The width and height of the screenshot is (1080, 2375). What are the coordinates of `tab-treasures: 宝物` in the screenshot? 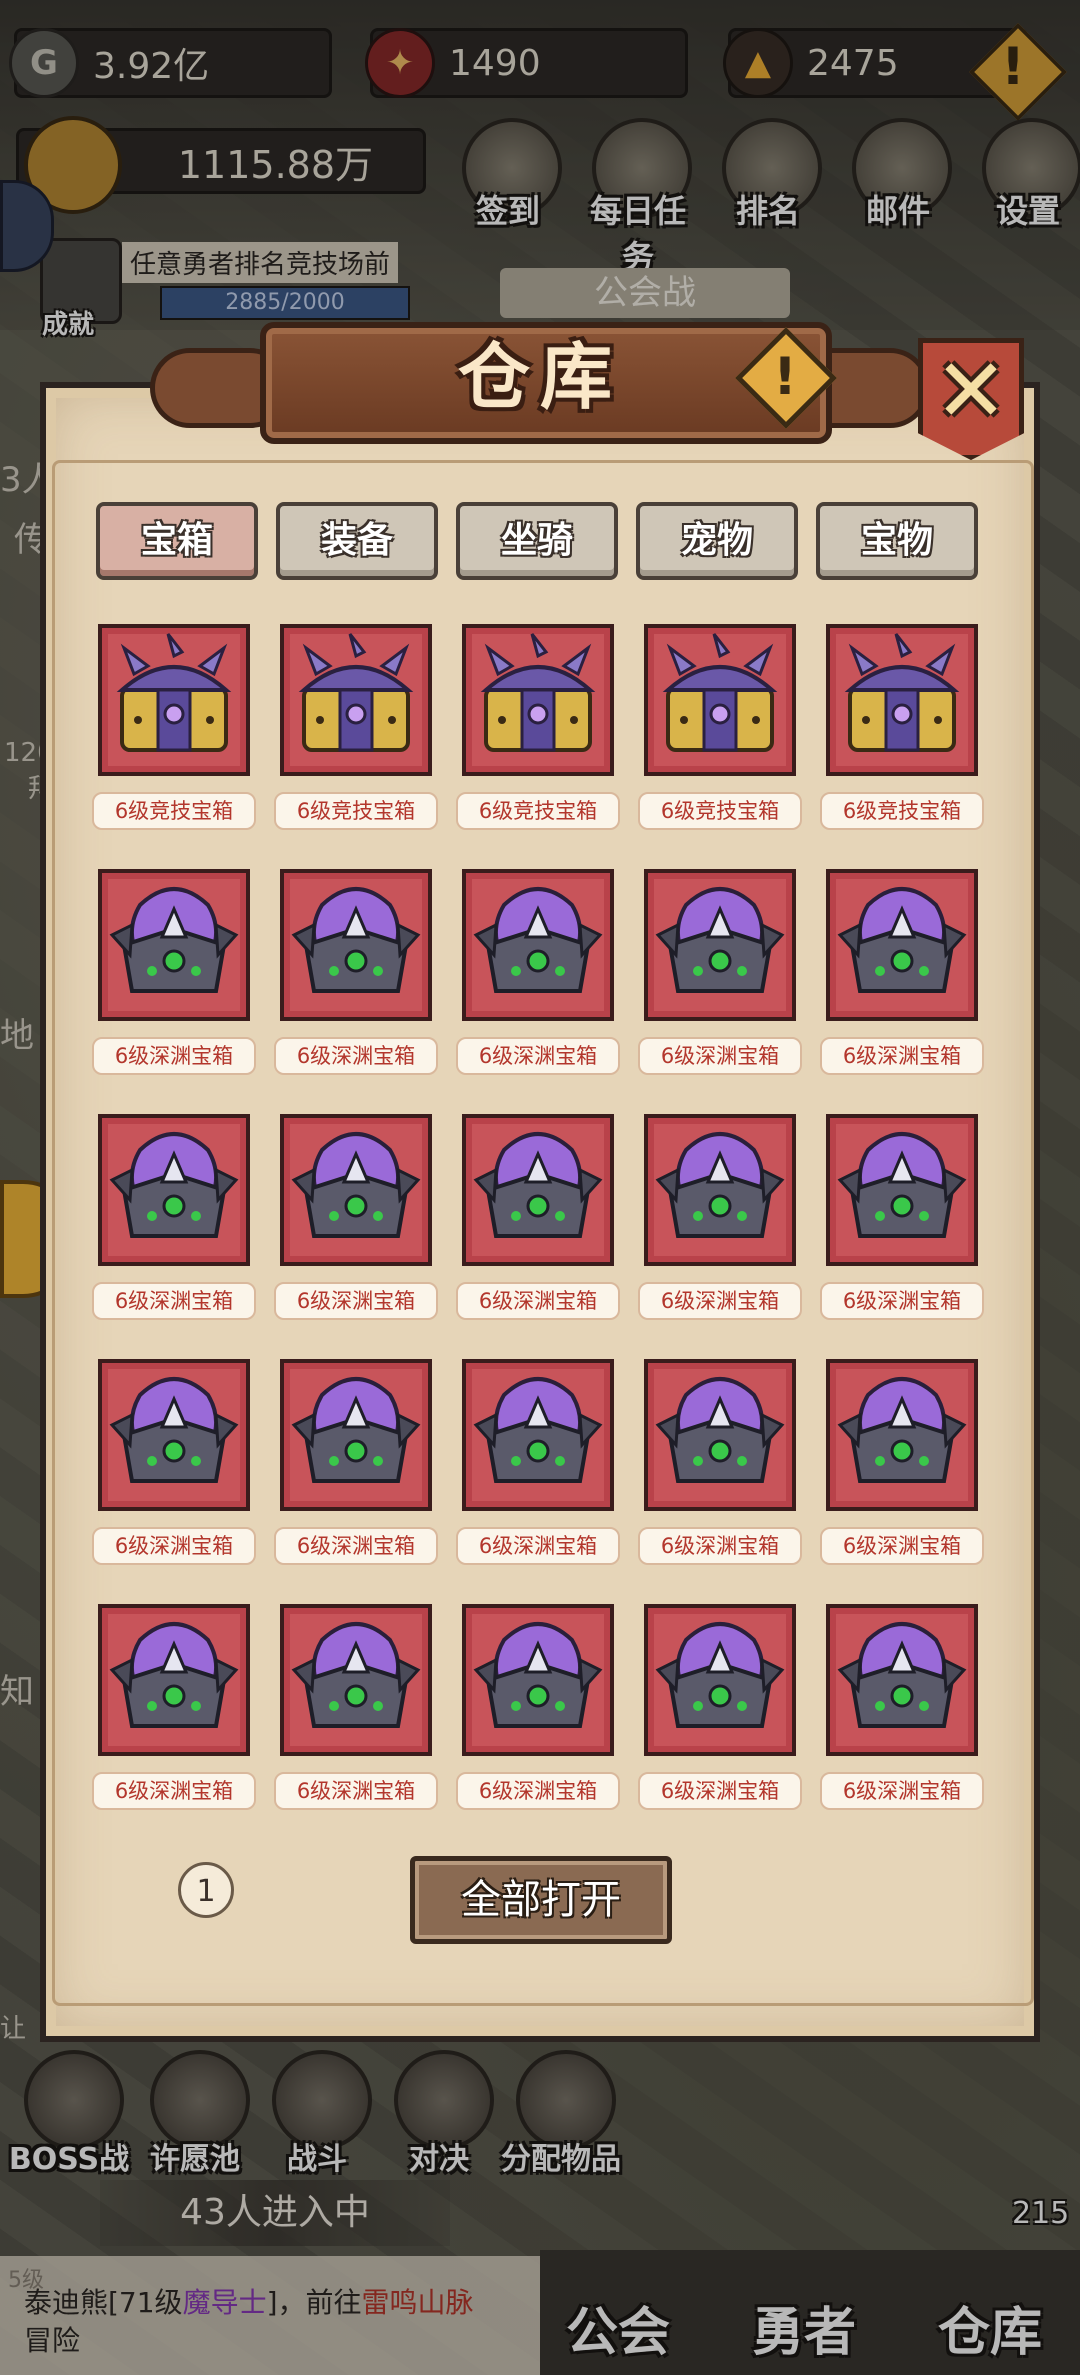 It's located at (897, 541).